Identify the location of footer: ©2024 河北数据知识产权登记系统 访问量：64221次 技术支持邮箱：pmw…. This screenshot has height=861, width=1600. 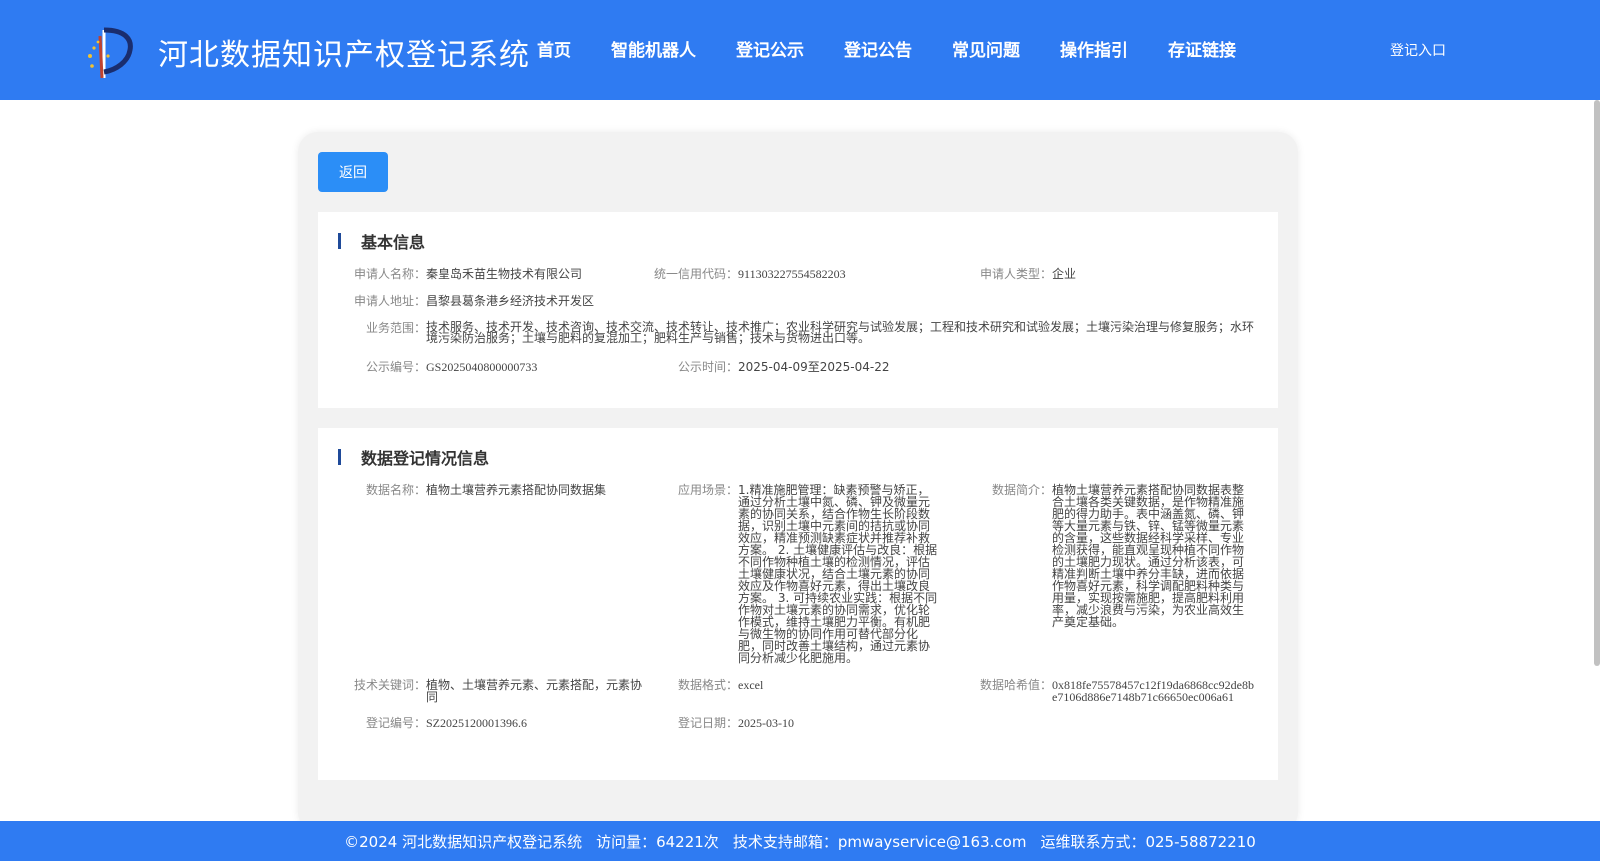
(800, 841).